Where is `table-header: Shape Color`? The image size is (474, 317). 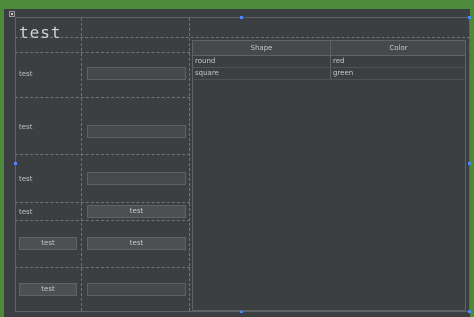
table-header: Shape Color is located at coordinates (329, 48).